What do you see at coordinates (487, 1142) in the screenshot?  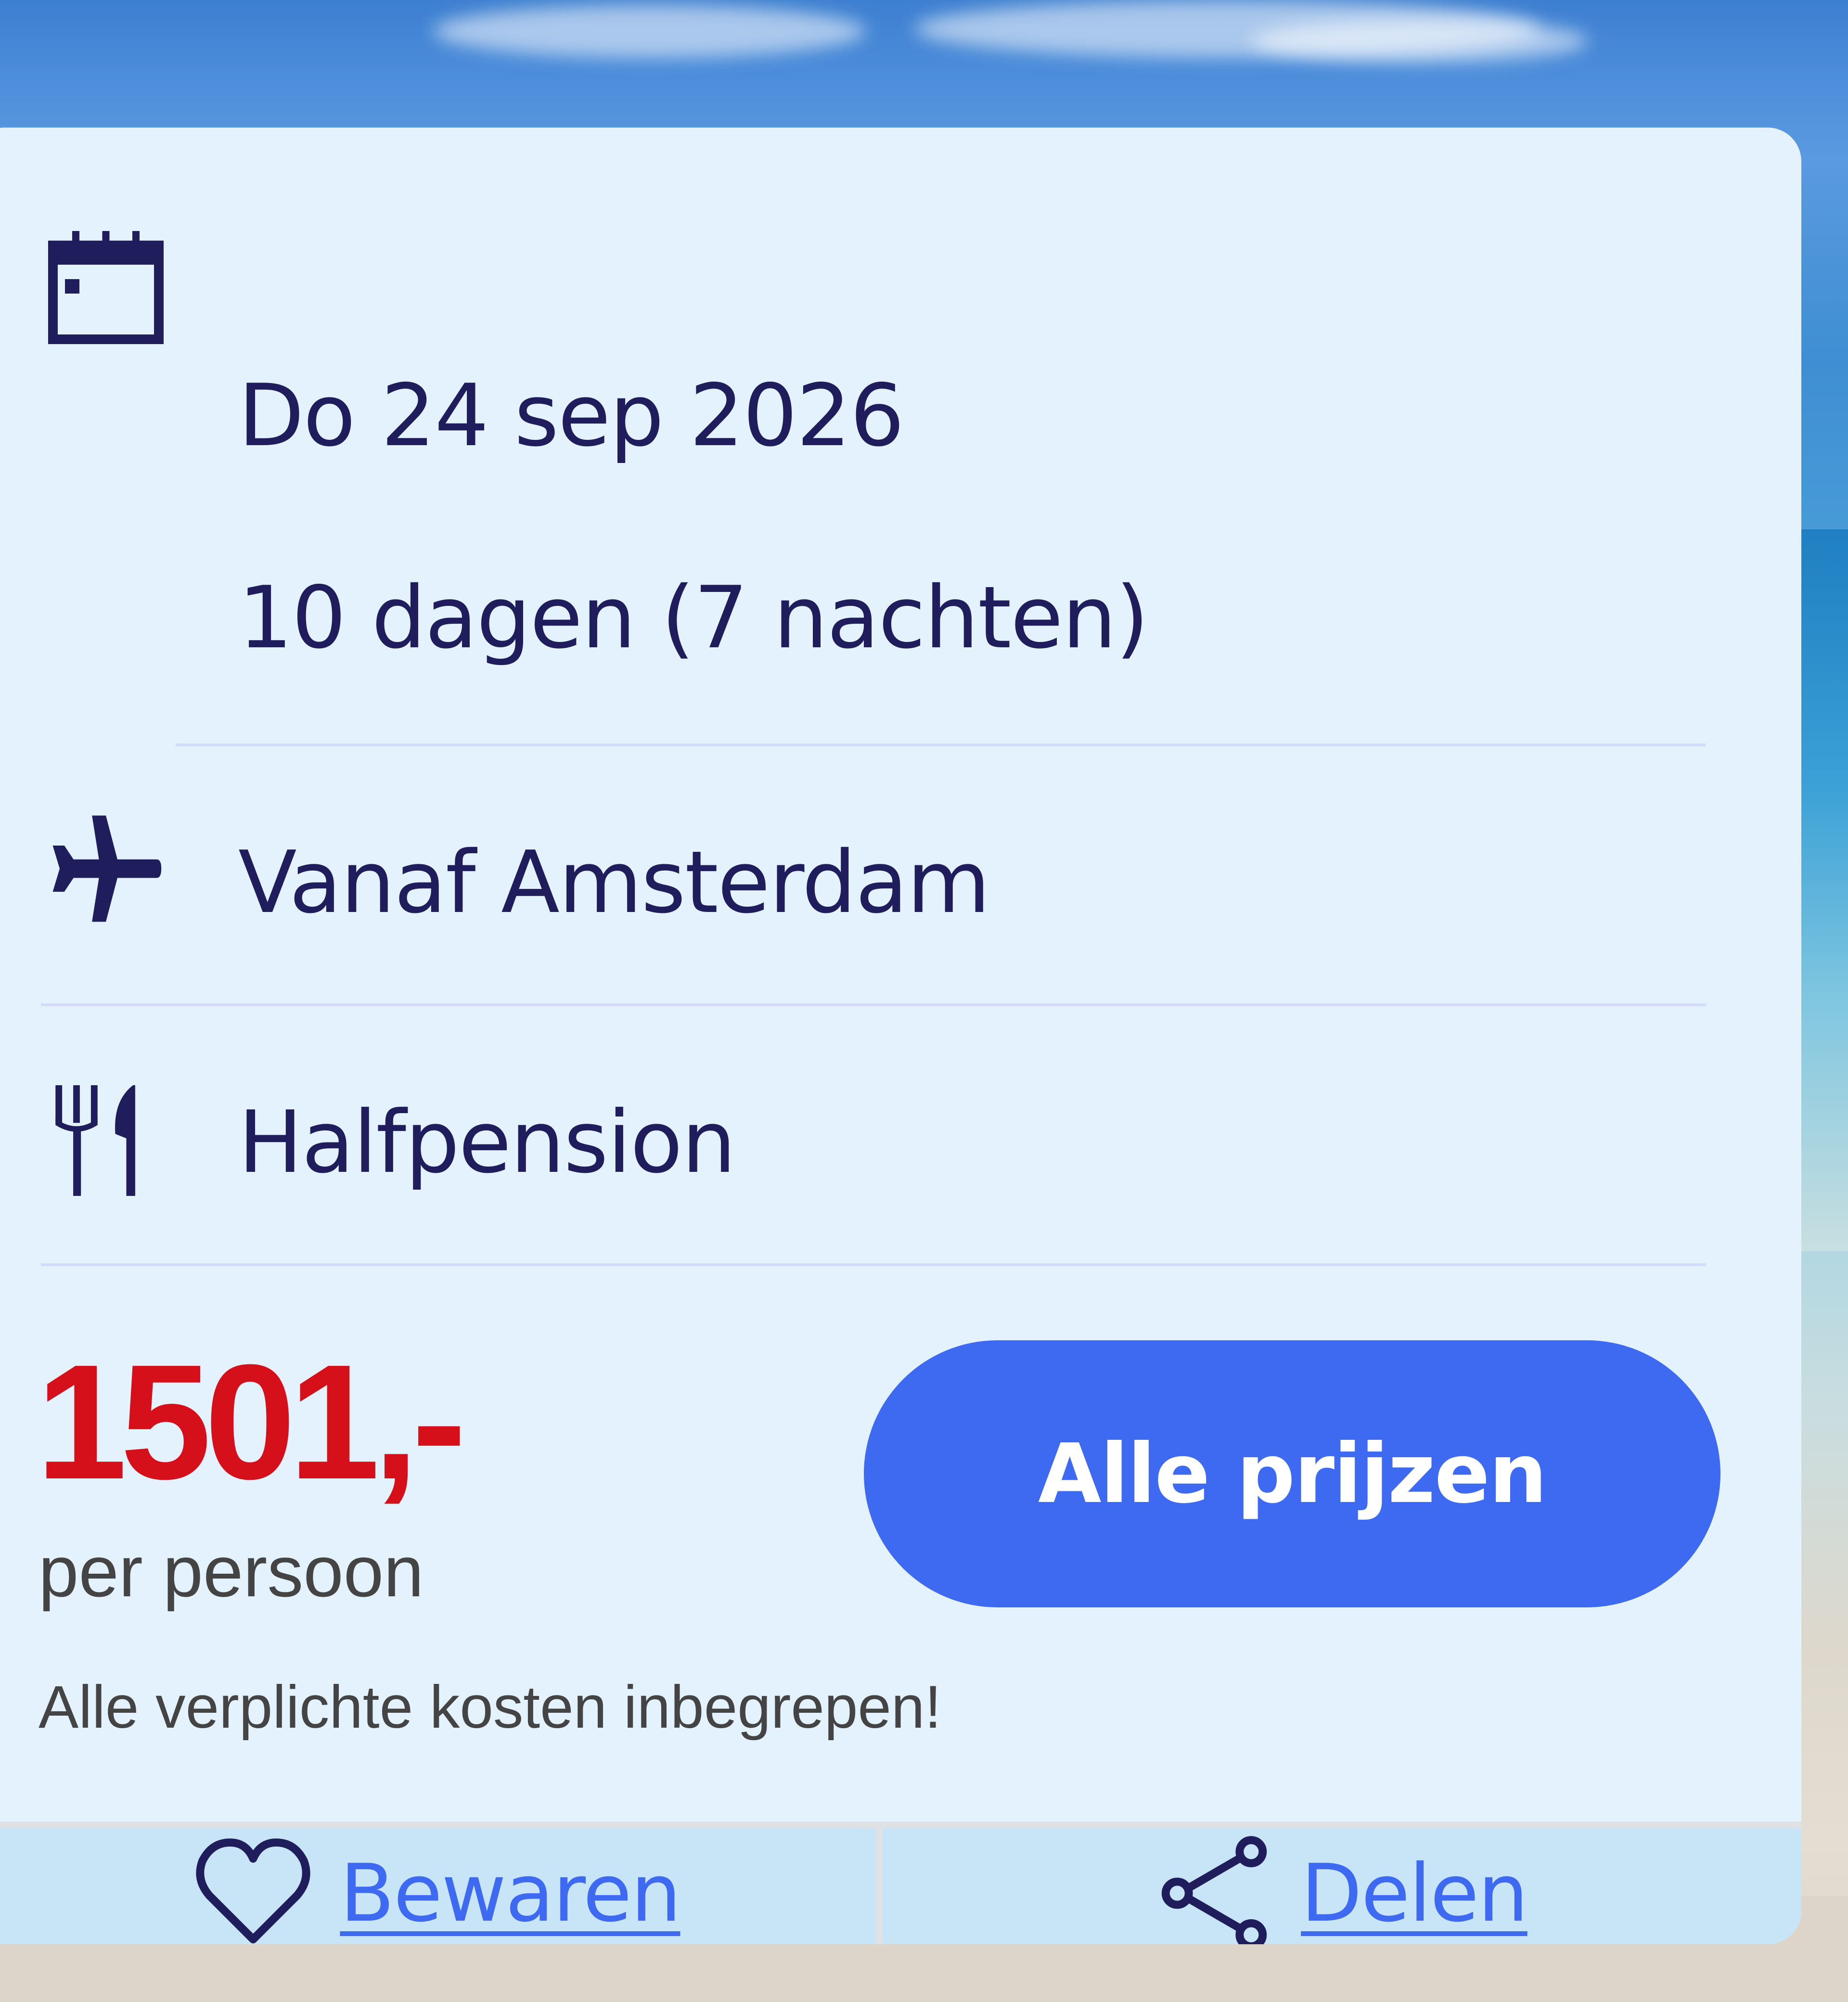 I see `board-type: Halfpension` at bounding box center [487, 1142].